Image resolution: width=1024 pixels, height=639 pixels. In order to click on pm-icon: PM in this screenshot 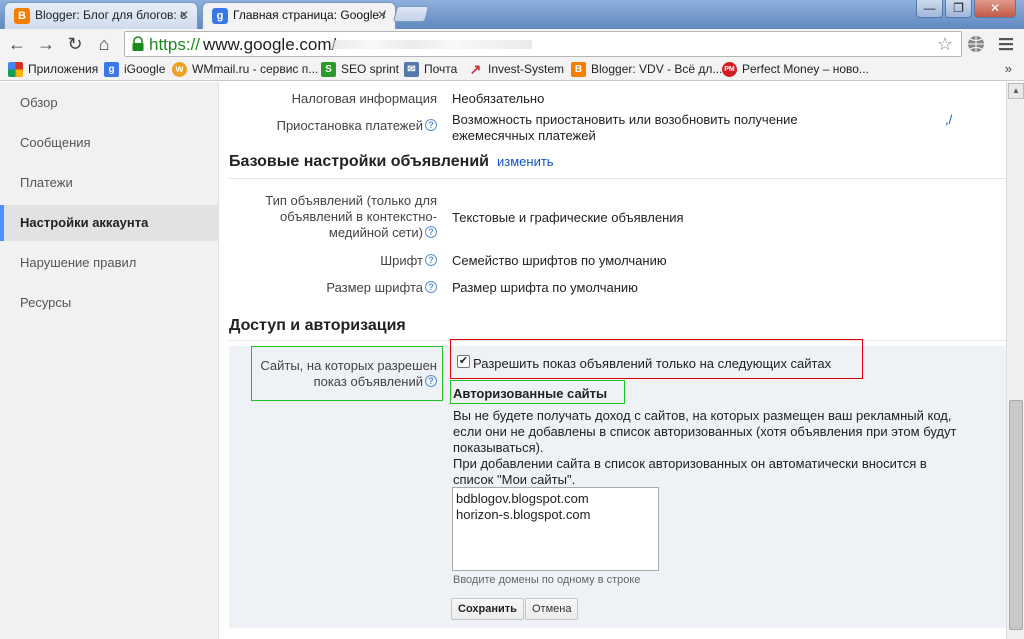, I will do `click(729, 69)`.